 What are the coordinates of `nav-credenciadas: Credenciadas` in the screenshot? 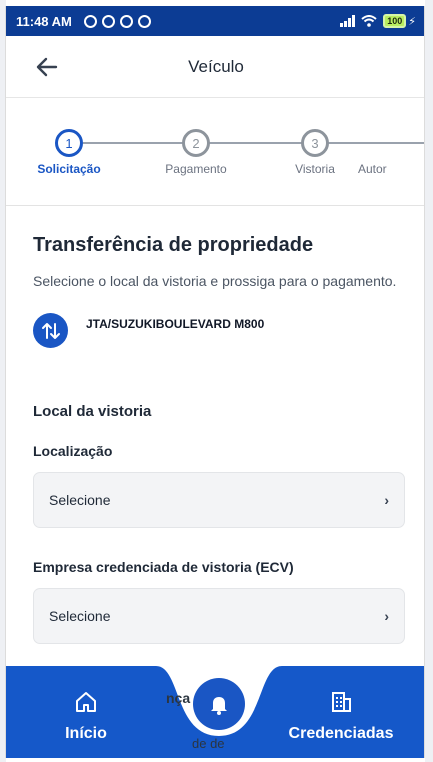 It's located at (341, 716).